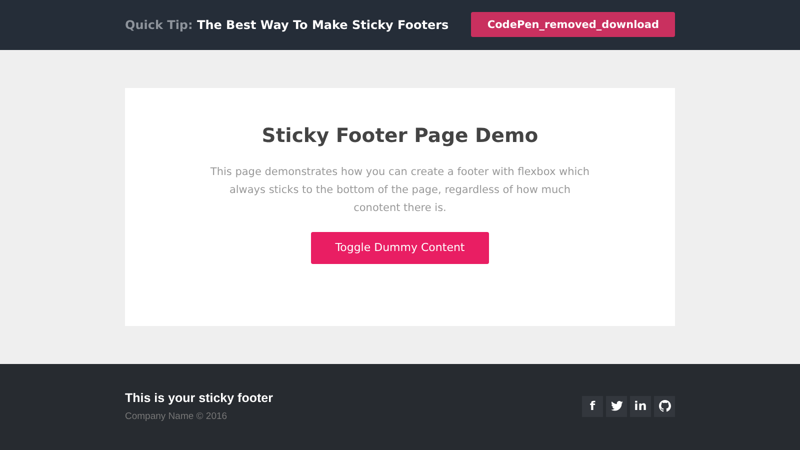 This screenshot has width=800, height=450. What do you see at coordinates (640, 406) in the screenshot?
I see `social-link: in` at bounding box center [640, 406].